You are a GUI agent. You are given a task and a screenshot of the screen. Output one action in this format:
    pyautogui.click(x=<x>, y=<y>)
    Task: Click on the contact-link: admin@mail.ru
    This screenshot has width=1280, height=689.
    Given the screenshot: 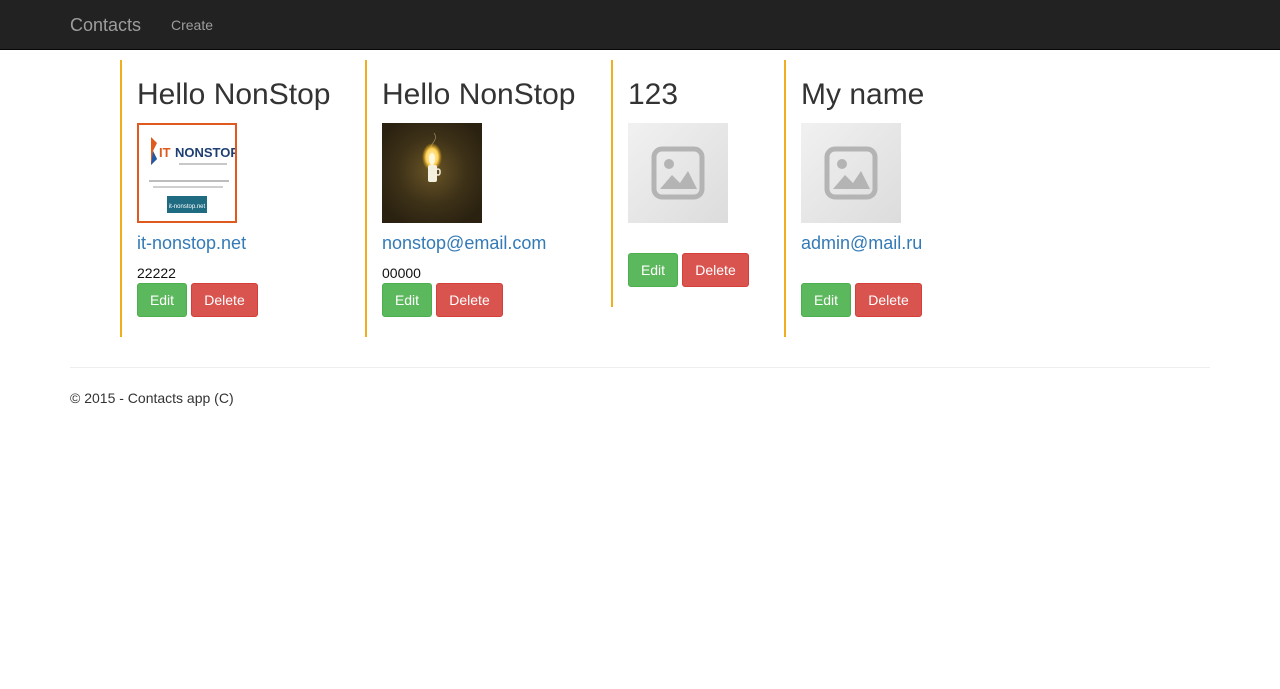 What is the action you would take?
    pyautogui.click(x=861, y=243)
    